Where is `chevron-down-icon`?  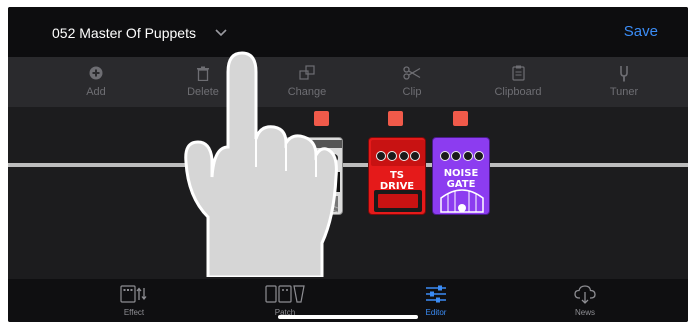 chevron-down-icon is located at coordinates (221, 33).